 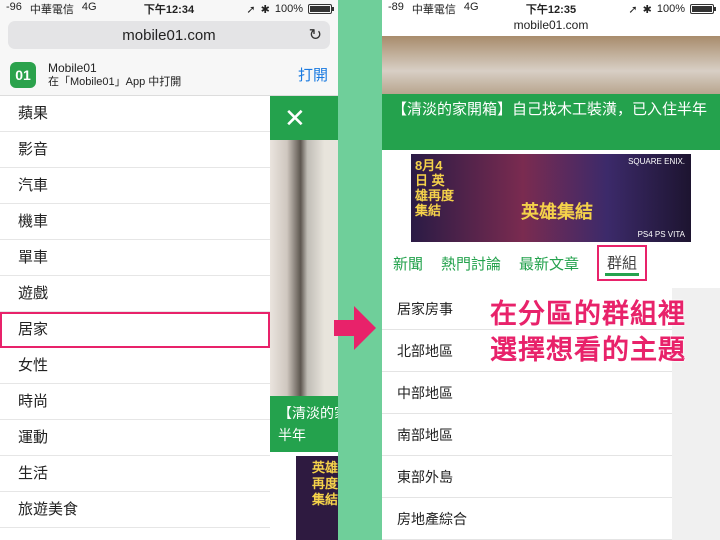 I want to click on tab-1: 熱門討論, so click(x=471, y=263).